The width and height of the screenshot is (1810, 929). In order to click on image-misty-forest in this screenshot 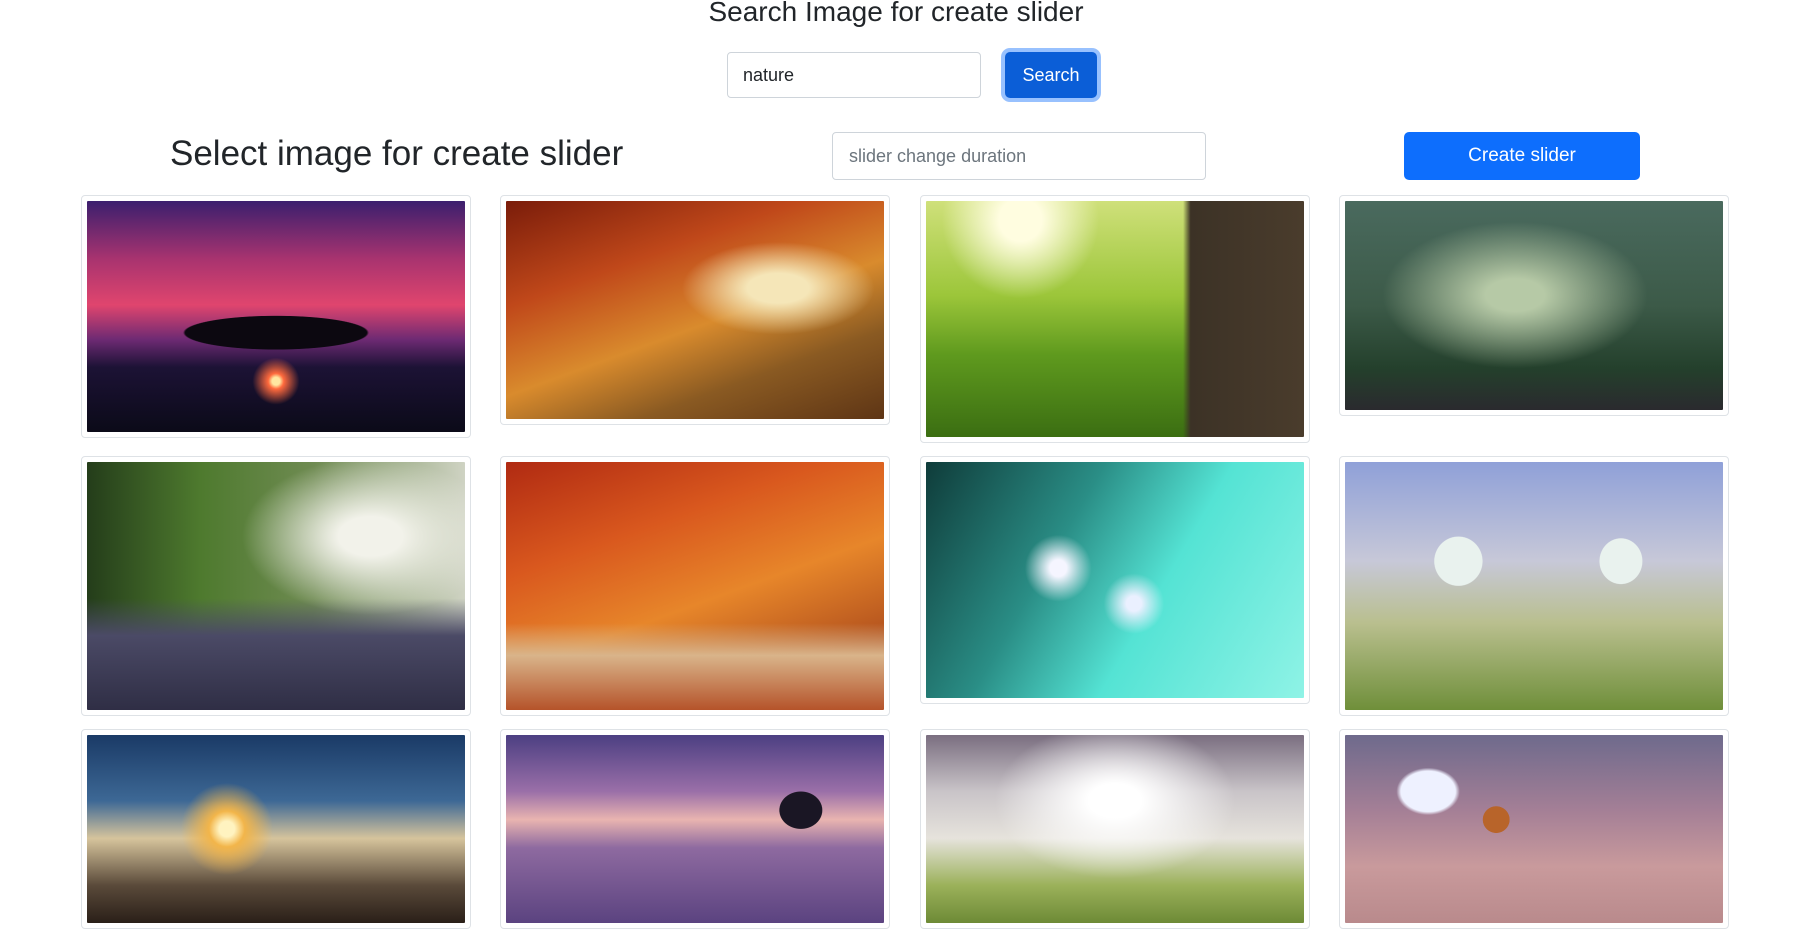, I will do `click(1534, 305)`.